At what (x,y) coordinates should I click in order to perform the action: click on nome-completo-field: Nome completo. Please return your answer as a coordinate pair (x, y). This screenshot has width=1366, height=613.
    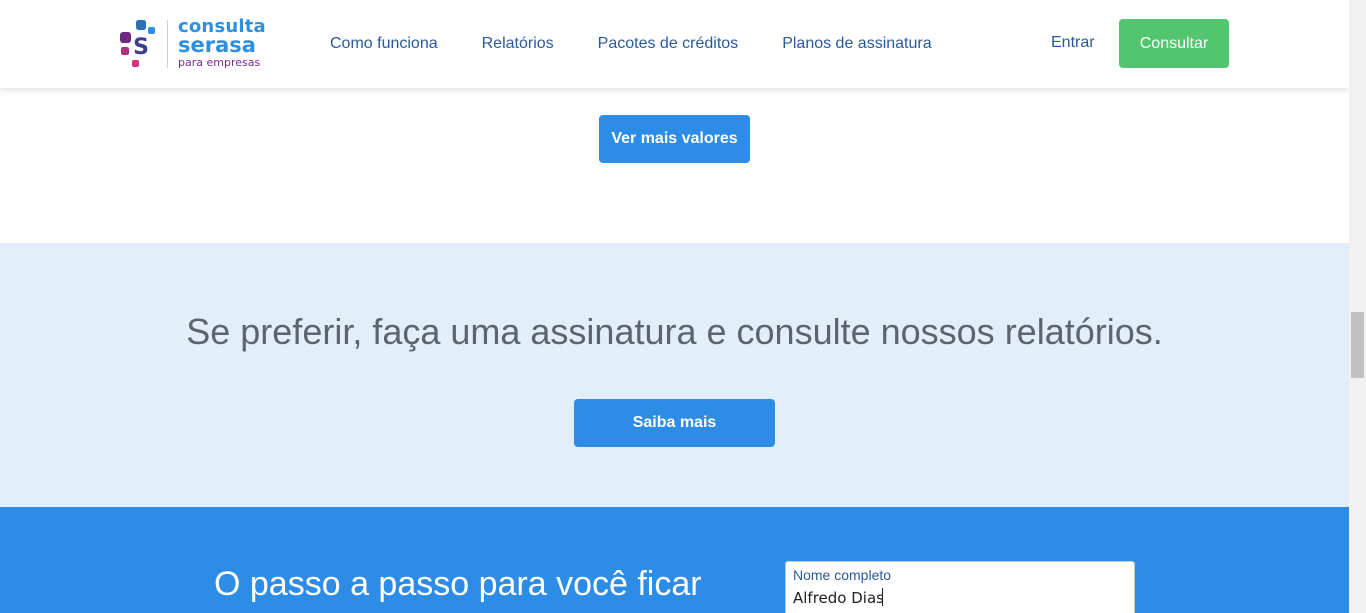
    Looking at the image, I should click on (960, 587).